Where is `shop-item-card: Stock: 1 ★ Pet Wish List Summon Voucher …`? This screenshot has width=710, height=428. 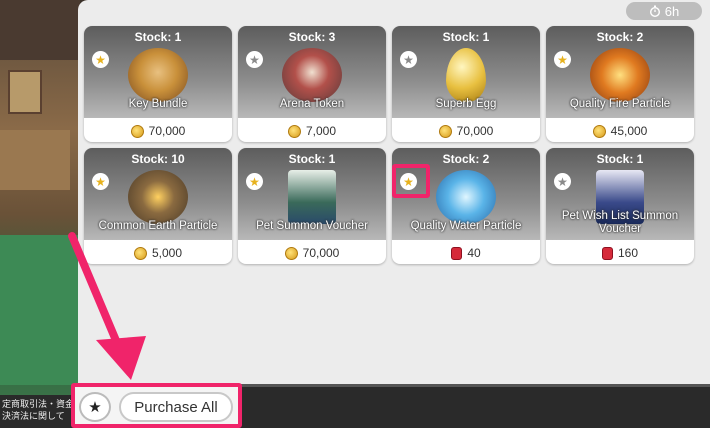
shop-item-card: Stock: 1 ★ Pet Wish List Summon Voucher … is located at coordinates (620, 206).